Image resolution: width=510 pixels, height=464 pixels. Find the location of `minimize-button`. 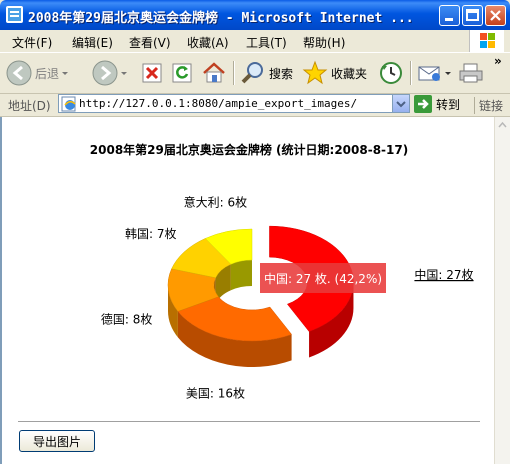

minimize-button is located at coordinates (449, 15).